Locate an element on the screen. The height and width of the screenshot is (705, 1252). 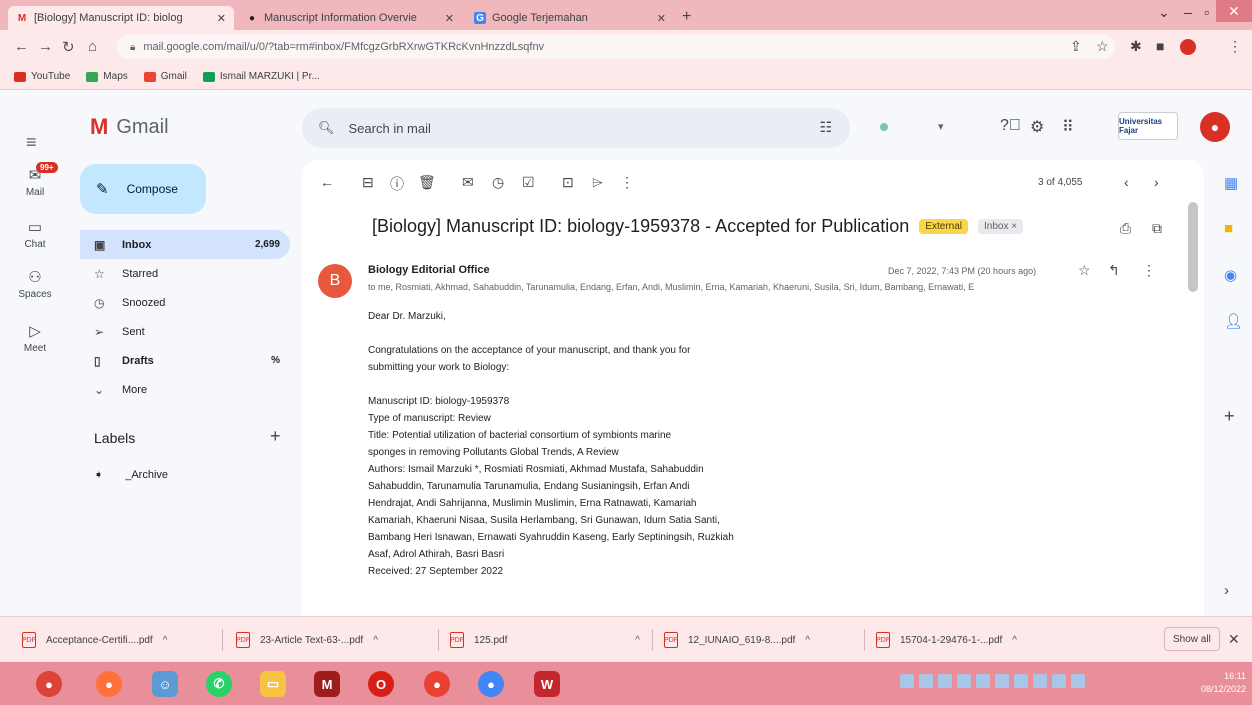
archive-icon: ⊟ is located at coordinates (368, 182).